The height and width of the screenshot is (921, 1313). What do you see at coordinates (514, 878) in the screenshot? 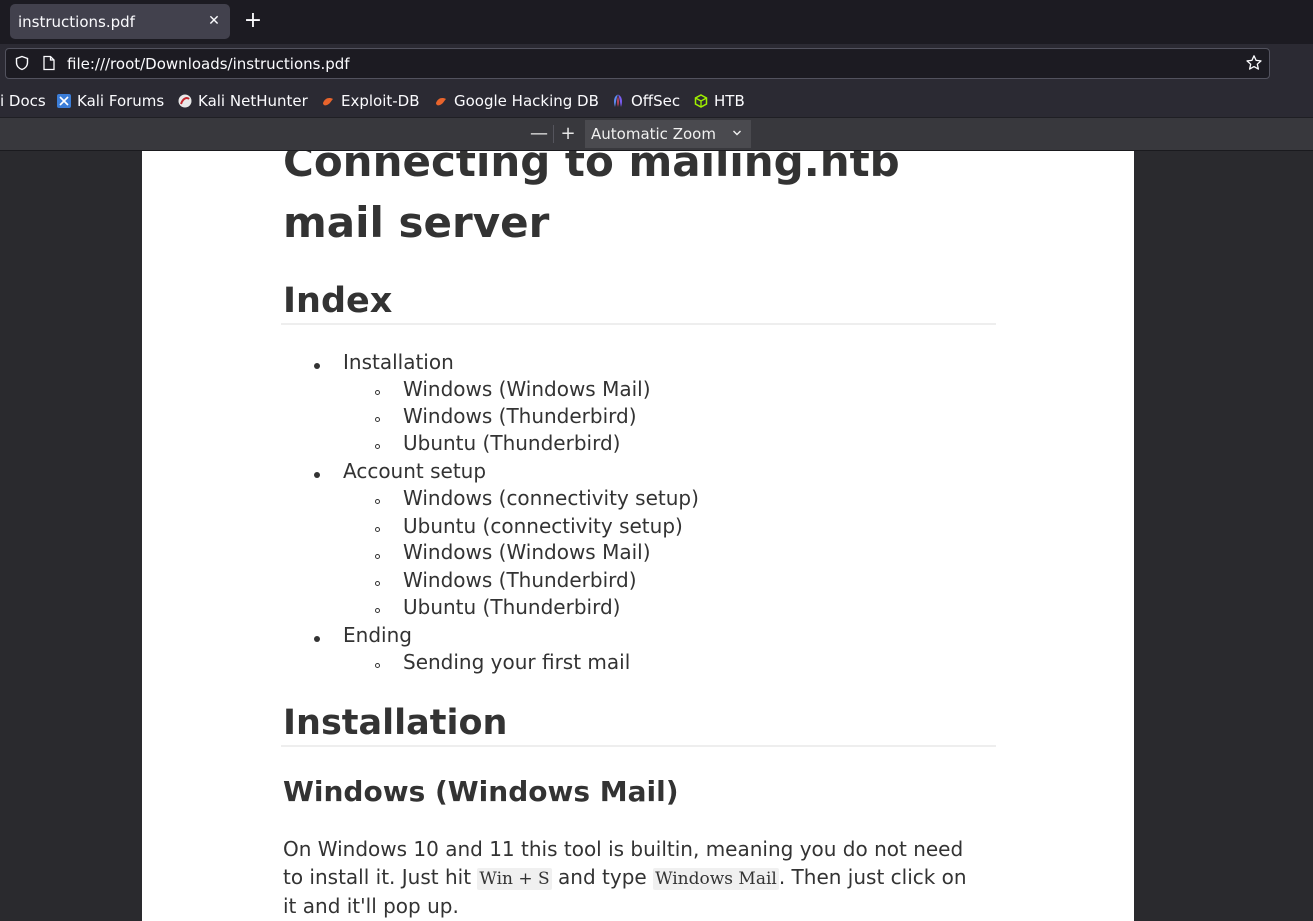
I see `keyboard-shortcut: Win + S` at bounding box center [514, 878].